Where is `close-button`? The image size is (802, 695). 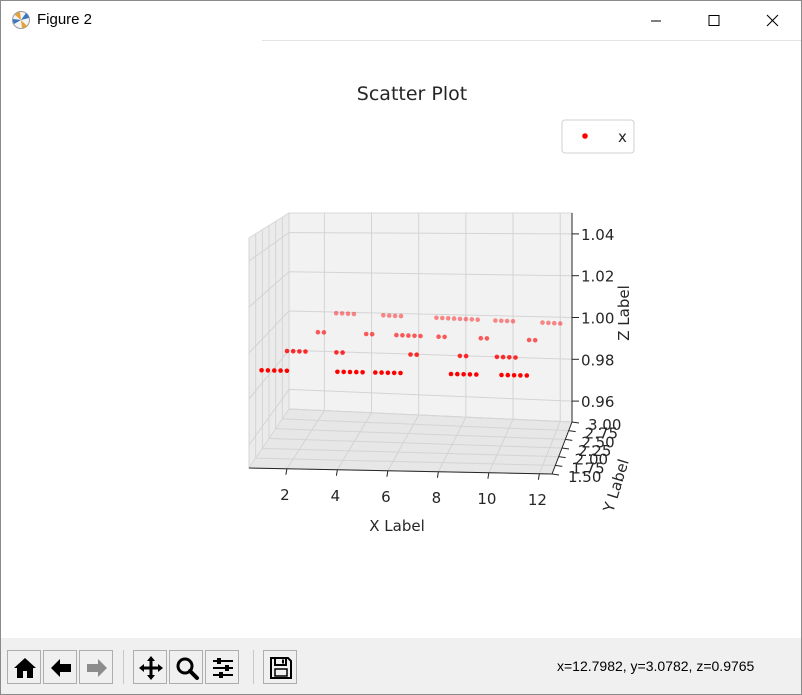
close-button is located at coordinates (772, 20).